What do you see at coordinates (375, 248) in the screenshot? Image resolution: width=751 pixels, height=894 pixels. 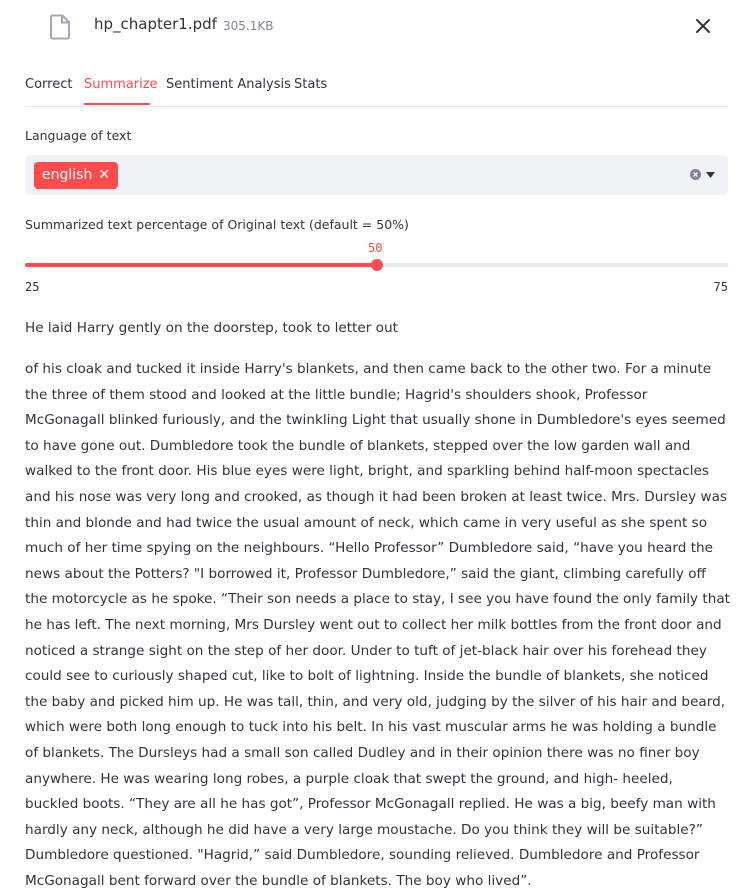 I see `slider-current-value: 50` at bounding box center [375, 248].